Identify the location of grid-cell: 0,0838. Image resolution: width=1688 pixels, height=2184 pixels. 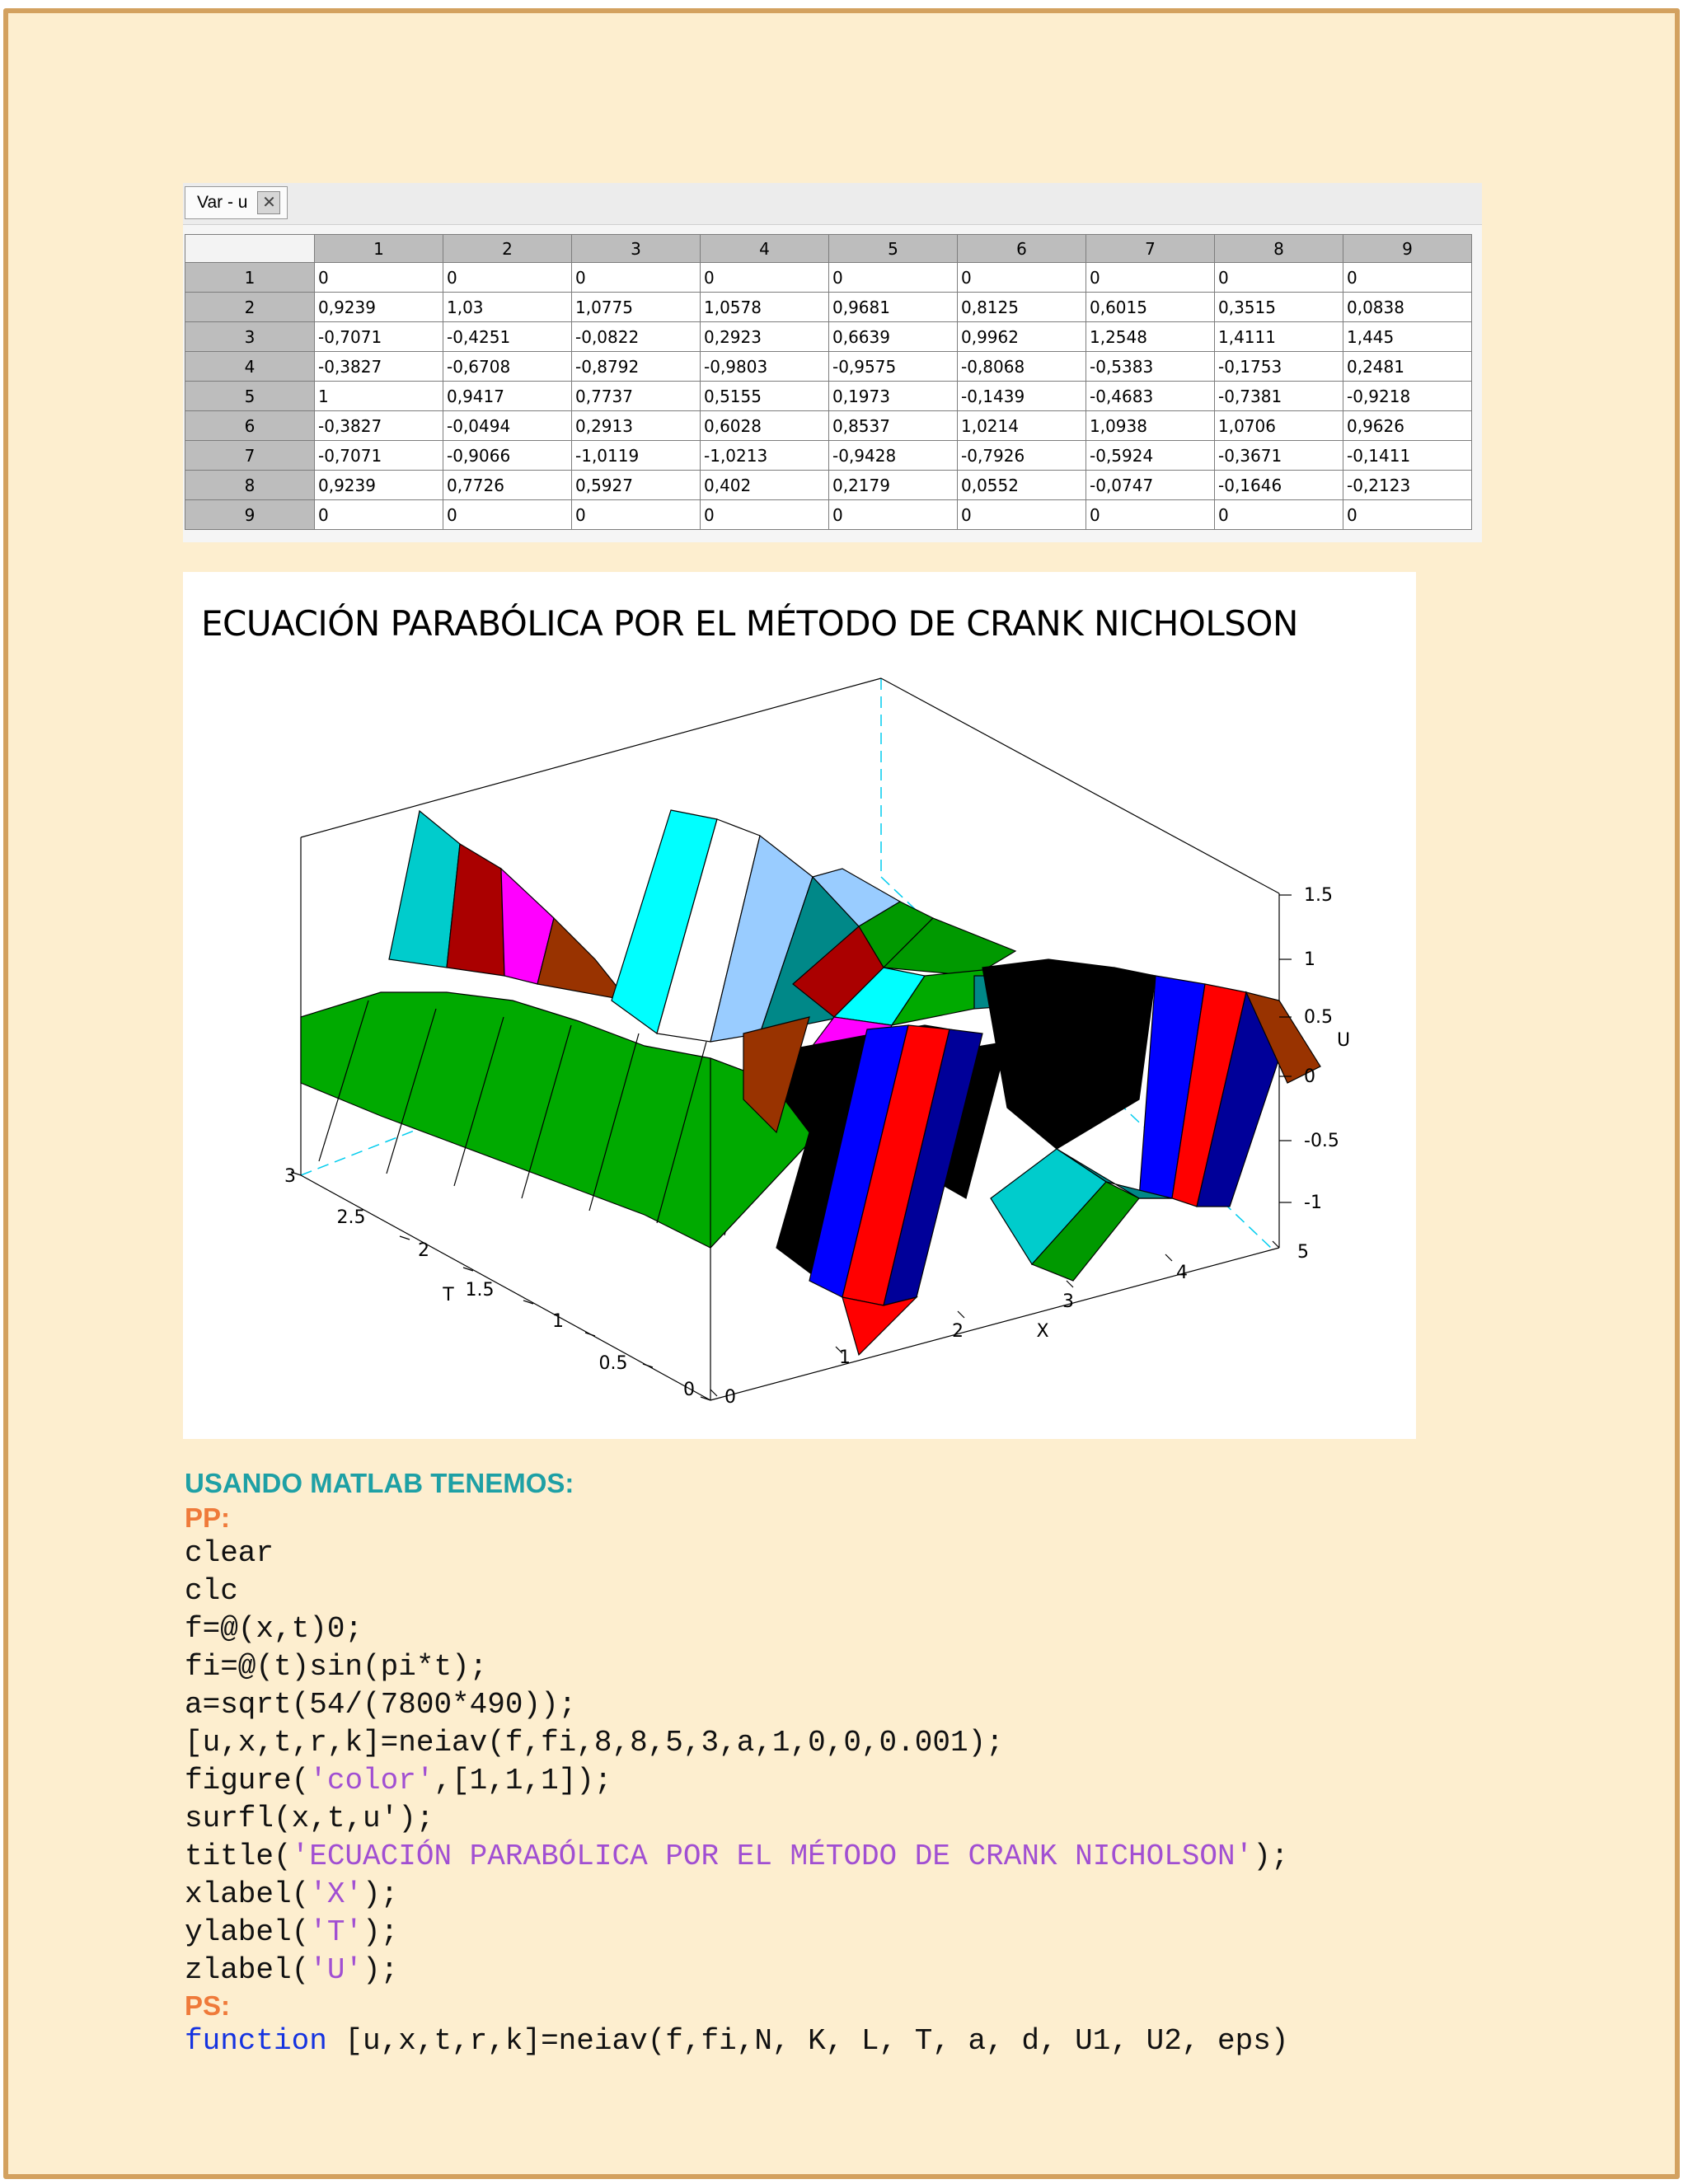
(1407, 307).